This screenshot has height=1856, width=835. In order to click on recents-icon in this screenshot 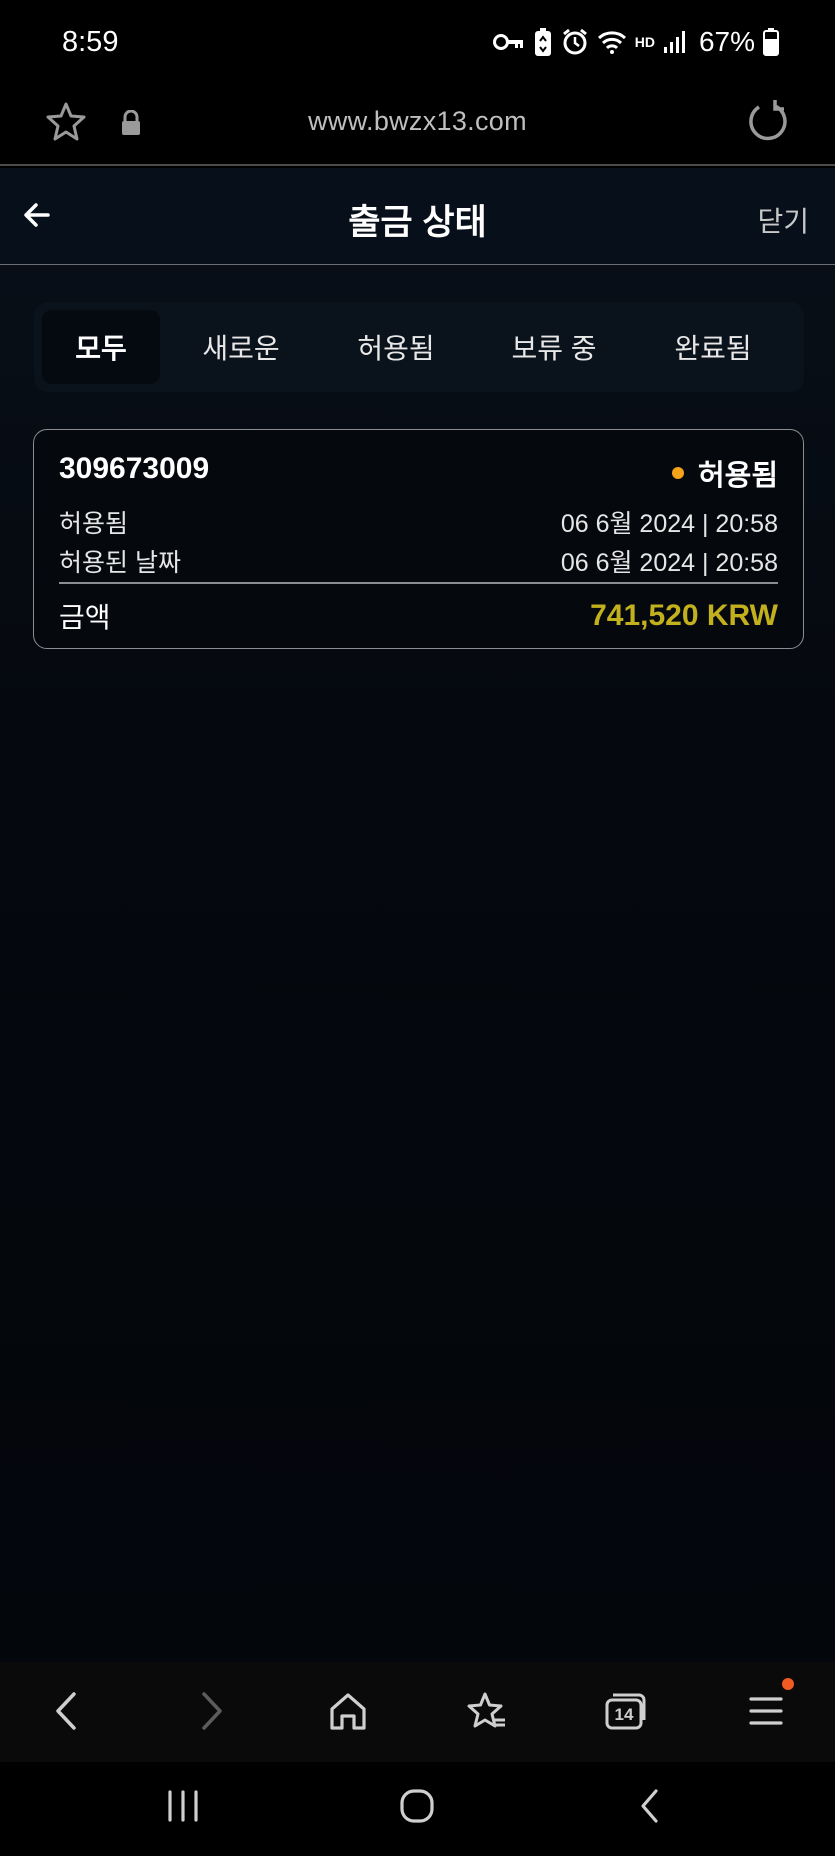, I will do `click(183, 1808)`.